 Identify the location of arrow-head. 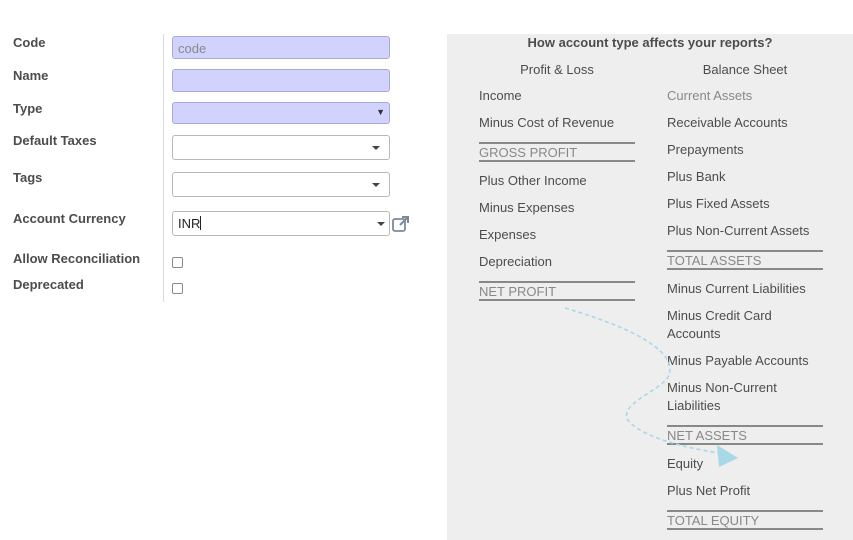
(727, 456).